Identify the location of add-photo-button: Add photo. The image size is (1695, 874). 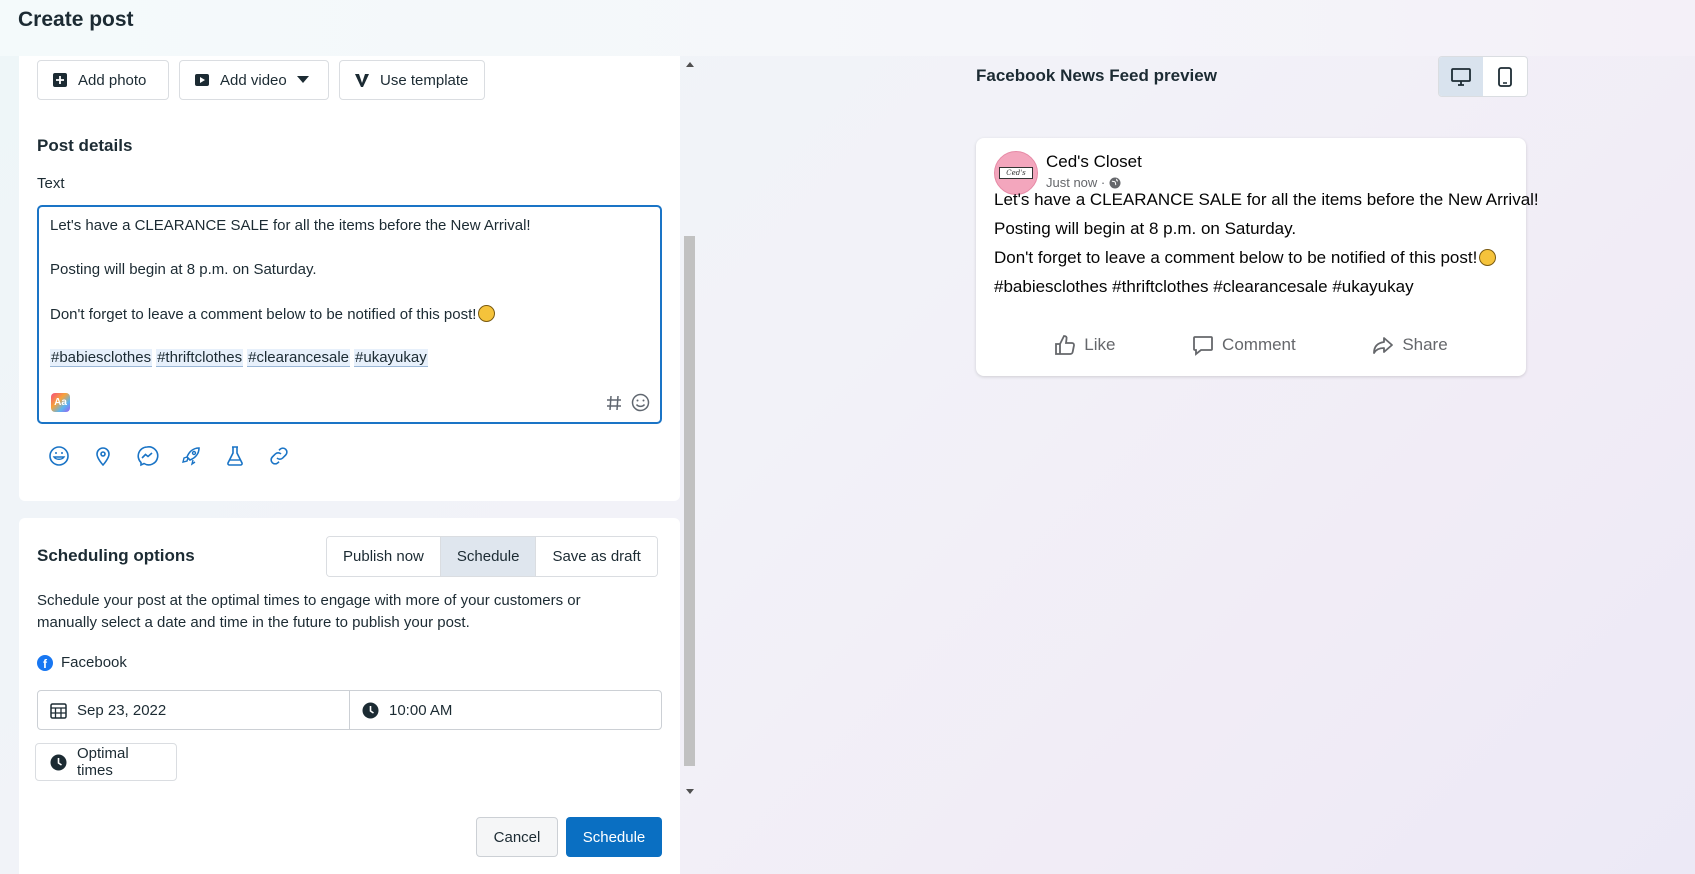
(103, 80).